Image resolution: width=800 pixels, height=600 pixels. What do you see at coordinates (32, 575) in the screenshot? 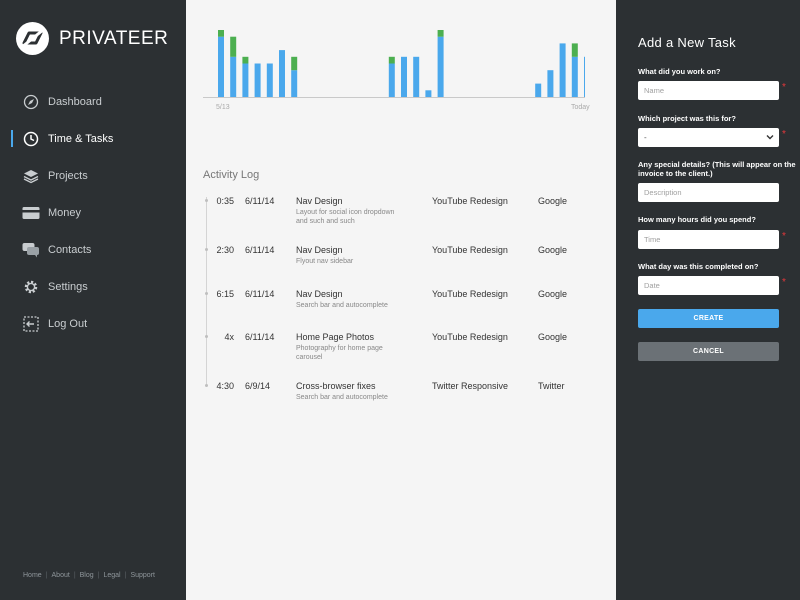
I see `footer-link-home: Home` at bounding box center [32, 575].